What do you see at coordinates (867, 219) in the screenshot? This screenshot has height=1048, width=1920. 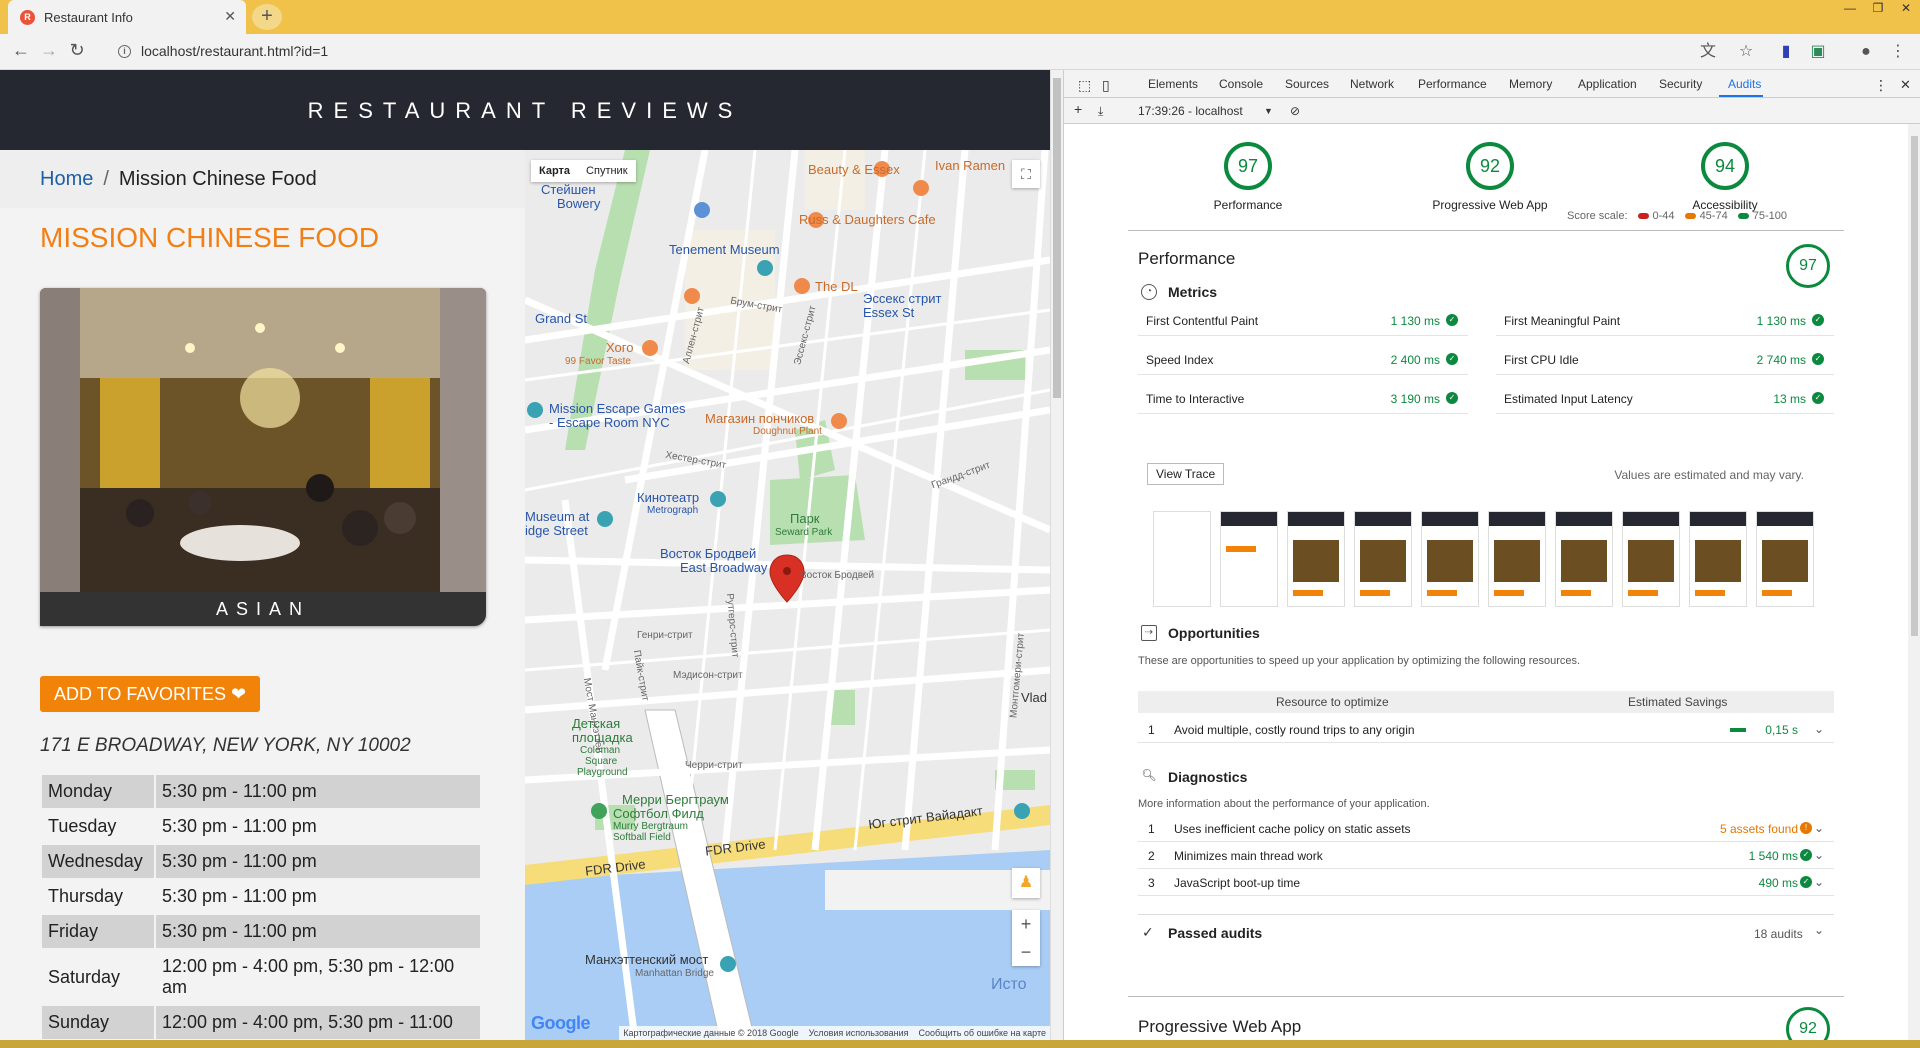 I see `map-label: Russ & Daughters Cafe` at bounding box center [867, 219].